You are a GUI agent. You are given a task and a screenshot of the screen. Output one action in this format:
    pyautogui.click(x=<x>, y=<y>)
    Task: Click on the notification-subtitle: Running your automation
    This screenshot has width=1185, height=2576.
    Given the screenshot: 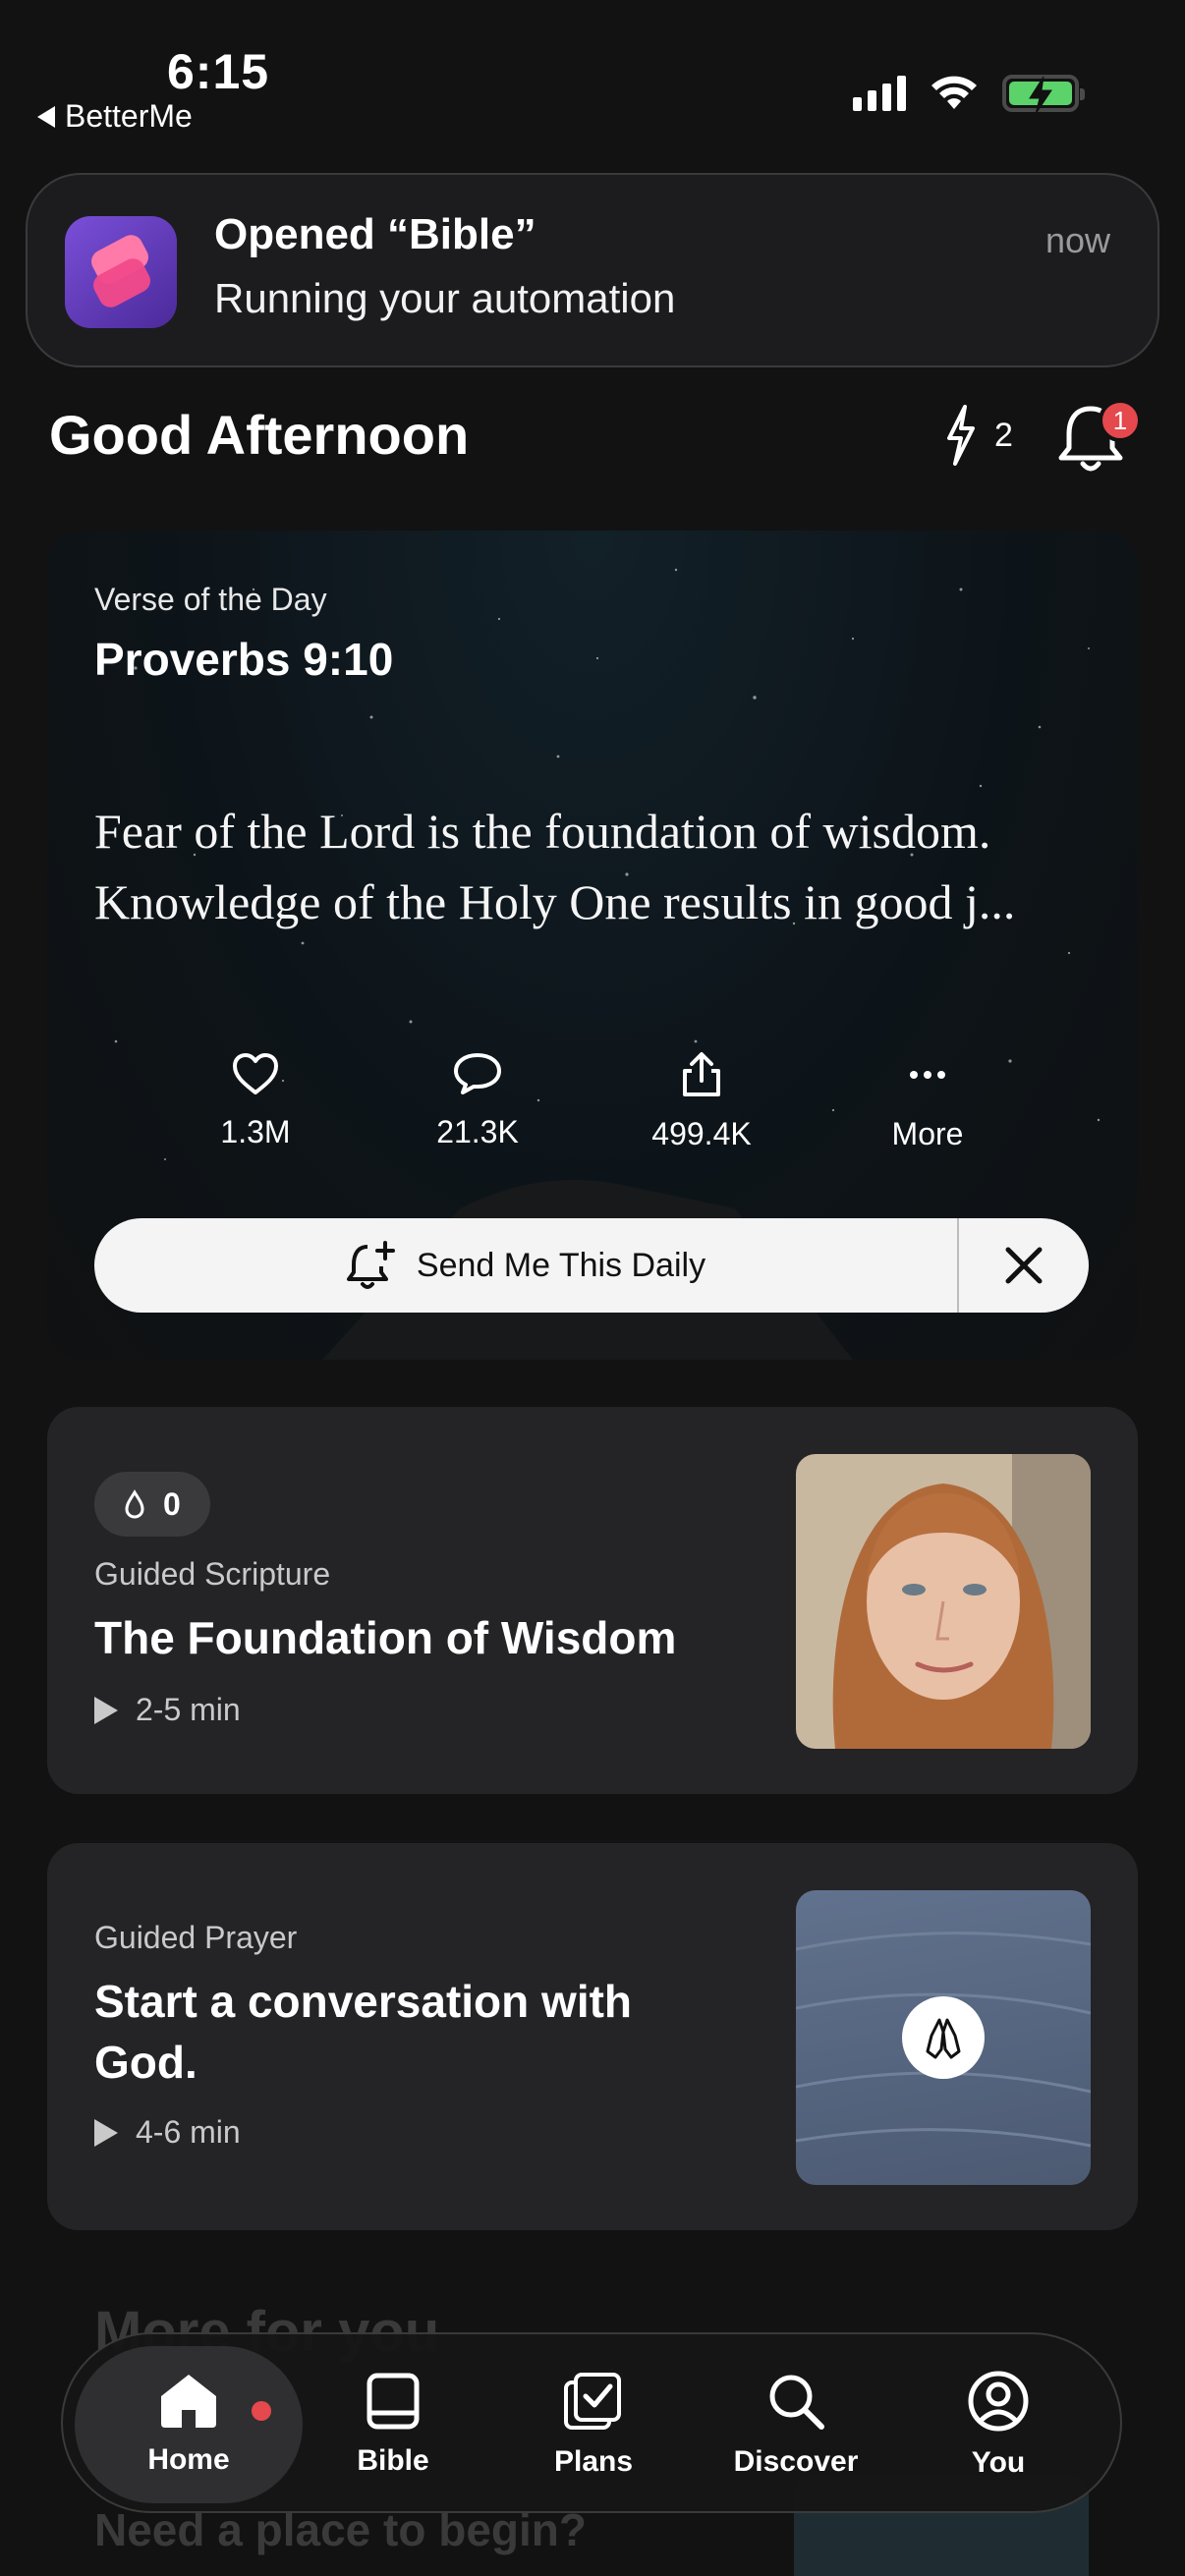 What is the action you would take?
    pyautogui.click(x=445, y=298)
    